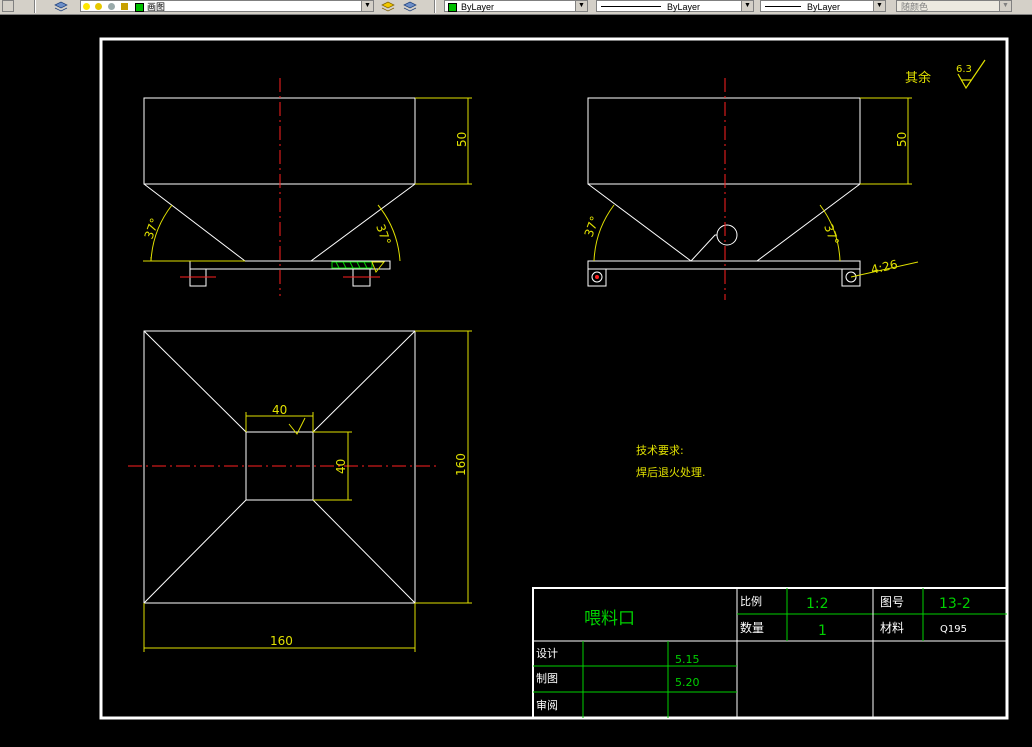 This screenshot has height=747, width=1032. What do you see at coordinates (964, 69) in the screenshot?
I see `roughness-value: 6.3` at bounding box center [964, 69].